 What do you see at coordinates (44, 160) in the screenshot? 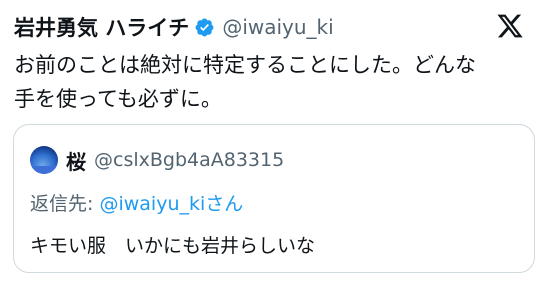
I see `avatar` at bounding box center [44, 160].